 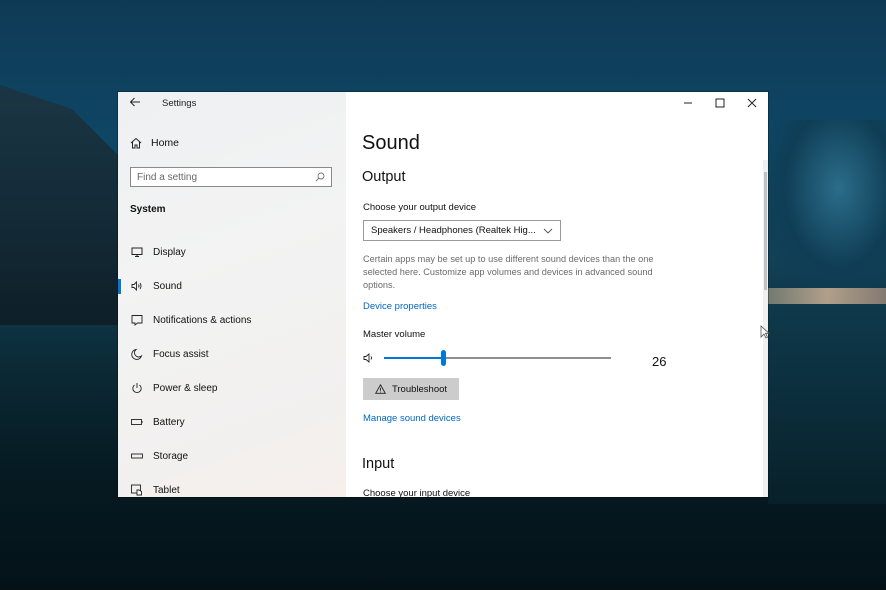 What do you see at coordinates (369, 358) in the screenshot?
I see `volume-icon` at bounding box center [369, 358].